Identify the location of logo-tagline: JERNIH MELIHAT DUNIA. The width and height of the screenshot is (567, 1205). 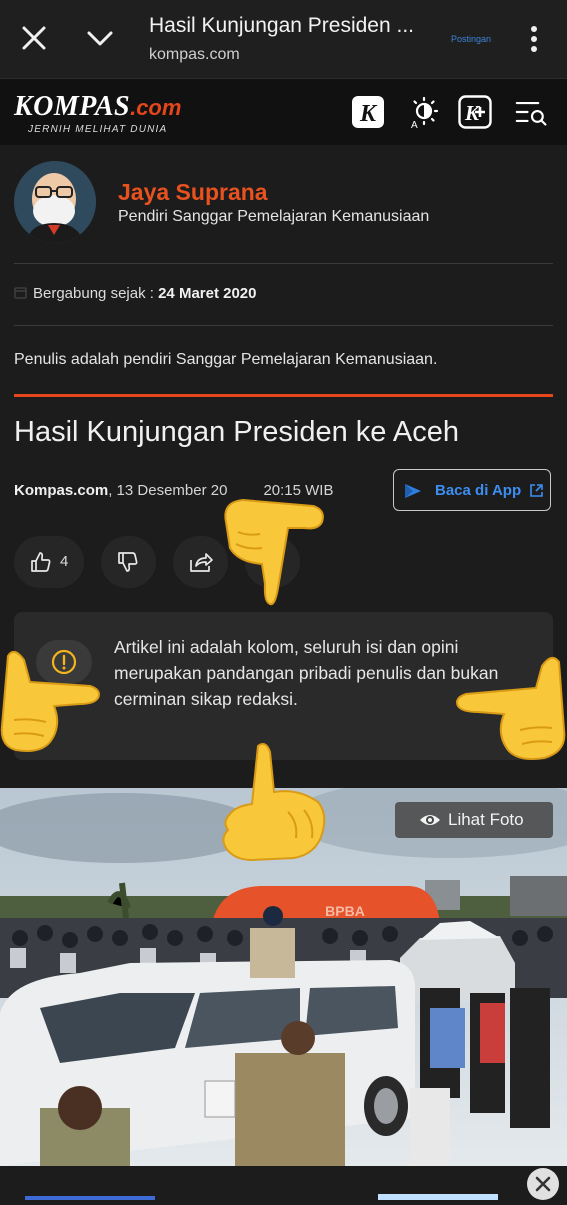
(98, 129).